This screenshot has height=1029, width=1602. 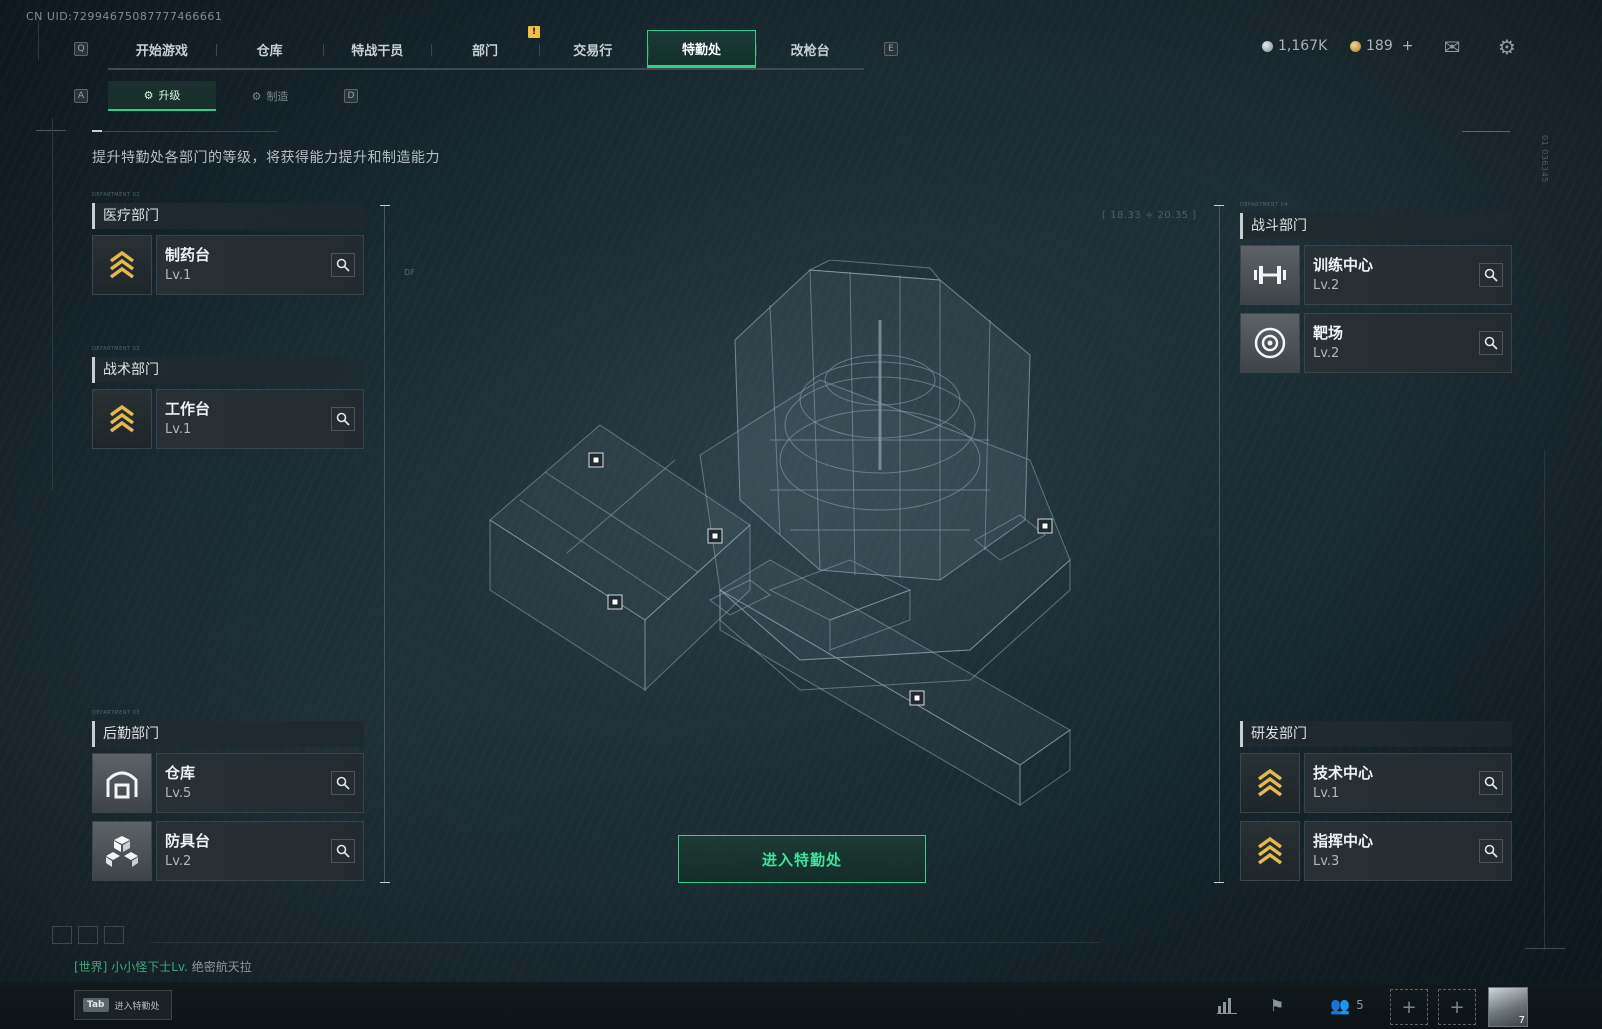 What do you see at coordinates (1267, 46) in the screenshot?
I see `silver-coin-icon` at bounding box center [1267, 46].